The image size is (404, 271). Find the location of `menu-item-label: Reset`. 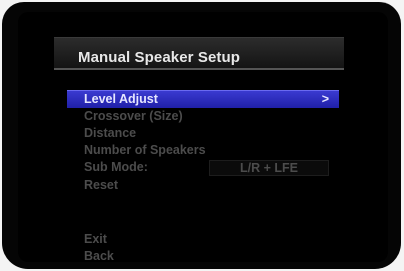

menu-item-label: Reset is located at coordinates (101, 185).